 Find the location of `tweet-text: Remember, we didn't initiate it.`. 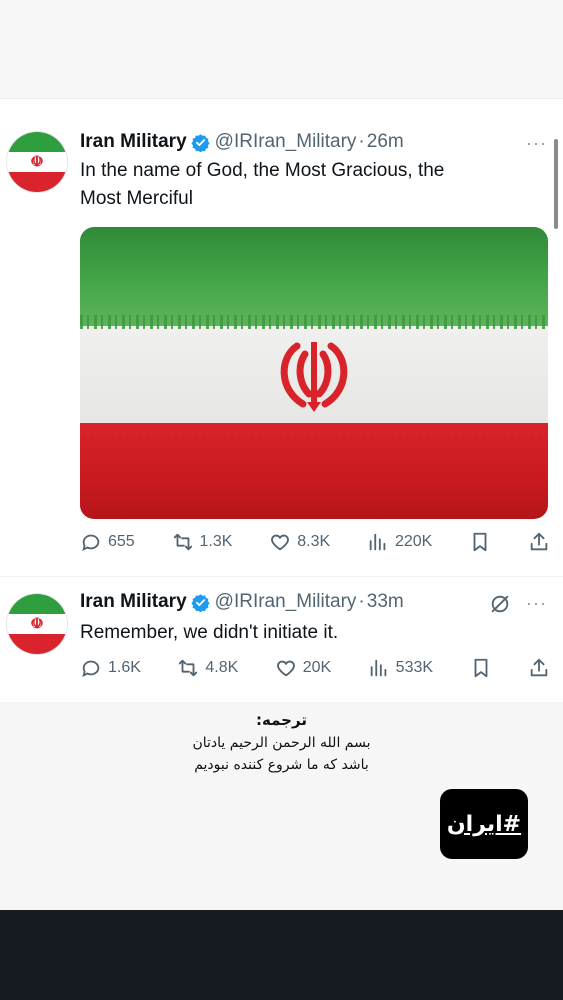

tweet-text: Remember, we didn't initiate it. is located at coordinates (209, 632).